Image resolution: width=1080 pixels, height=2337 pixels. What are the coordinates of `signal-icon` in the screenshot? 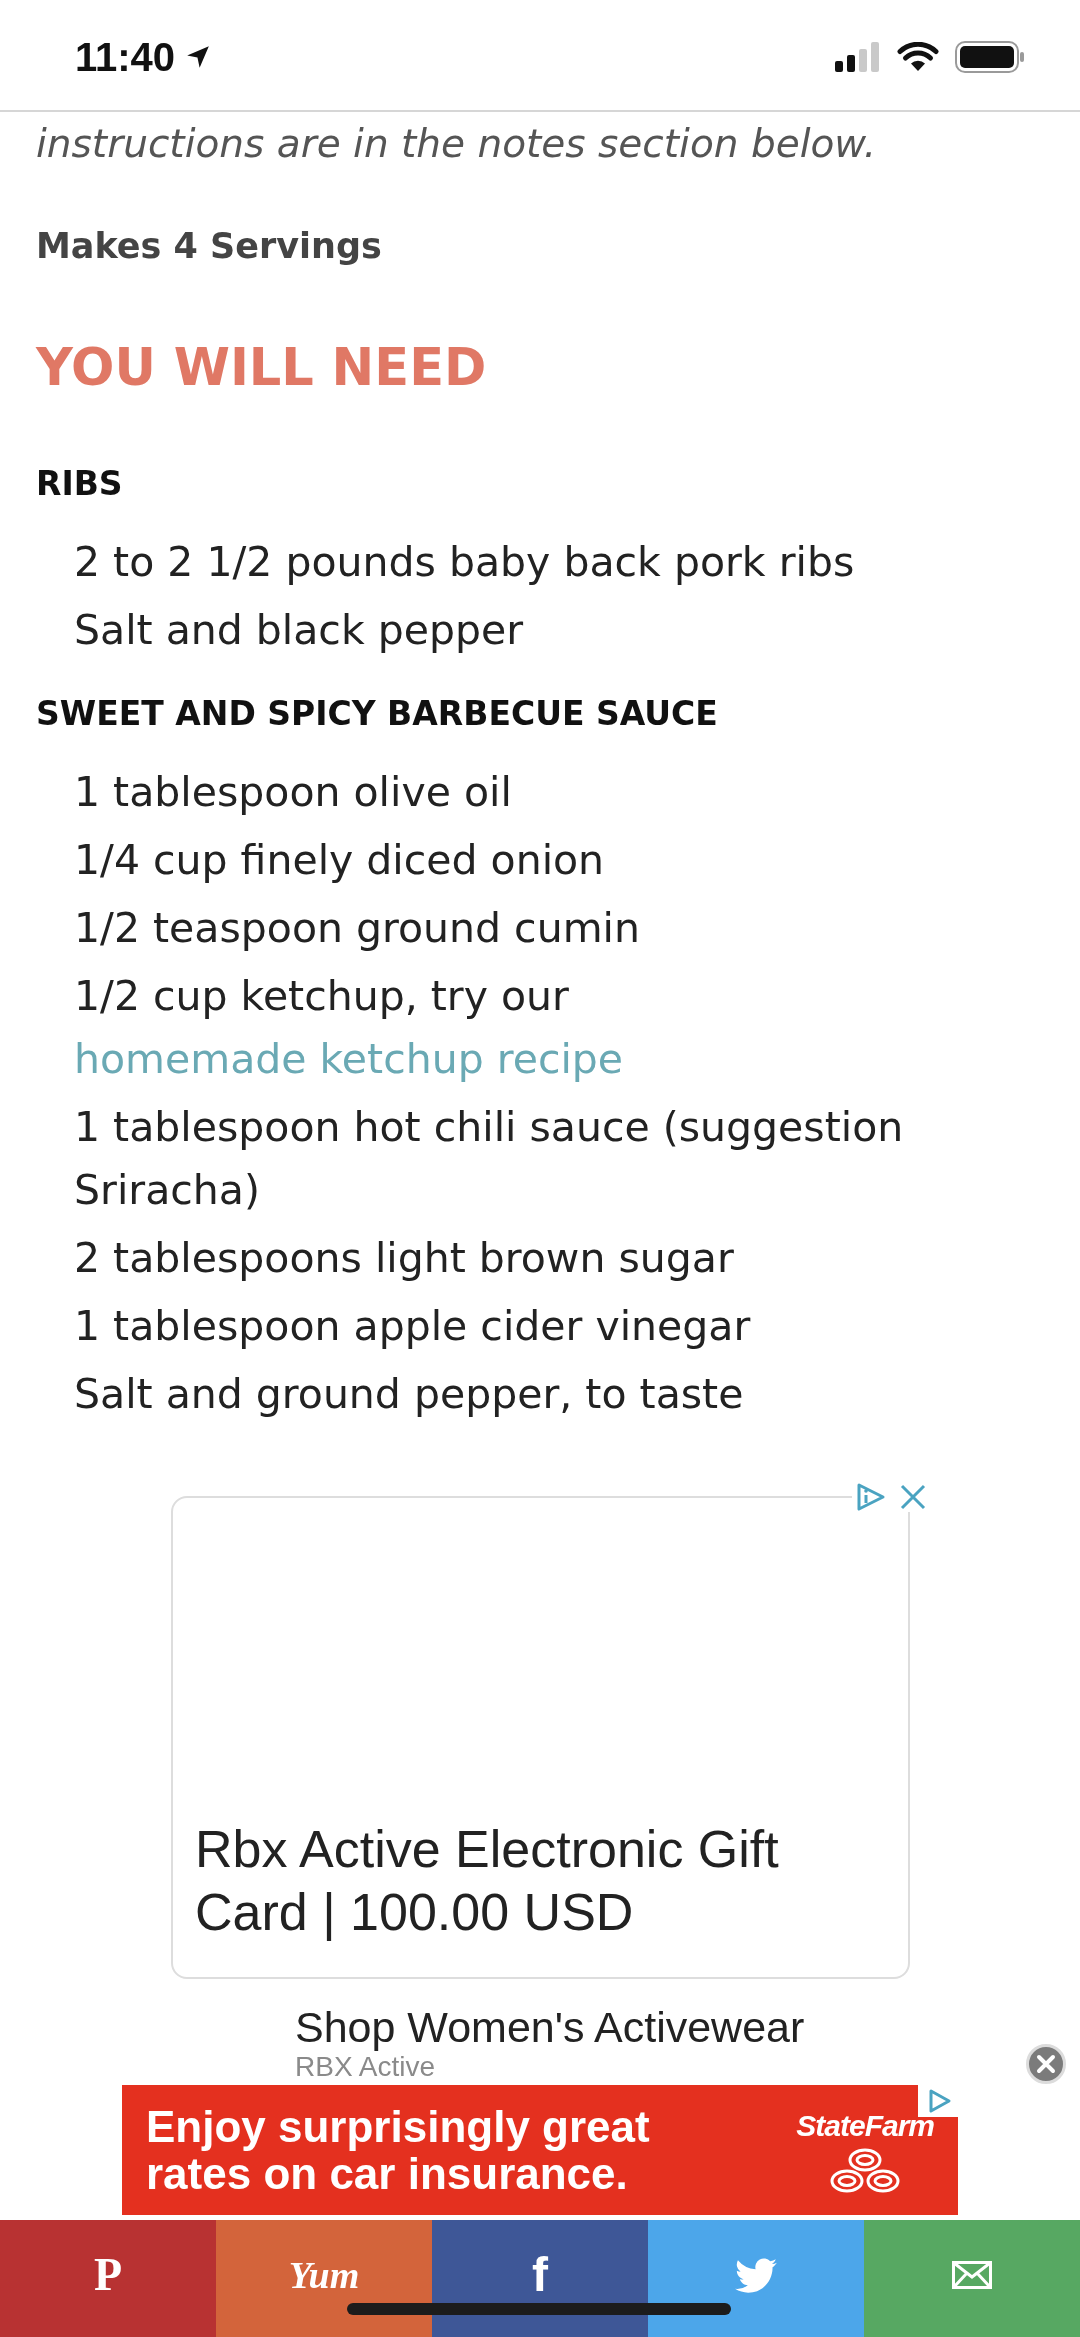 It's located at (858, 57).